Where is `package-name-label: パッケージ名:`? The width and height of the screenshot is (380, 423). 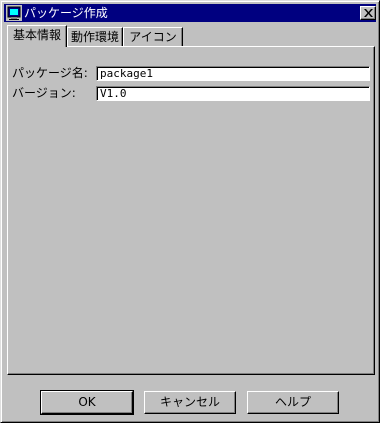 package-name-label: パッケージ名: is located at coordinates (50, 73).